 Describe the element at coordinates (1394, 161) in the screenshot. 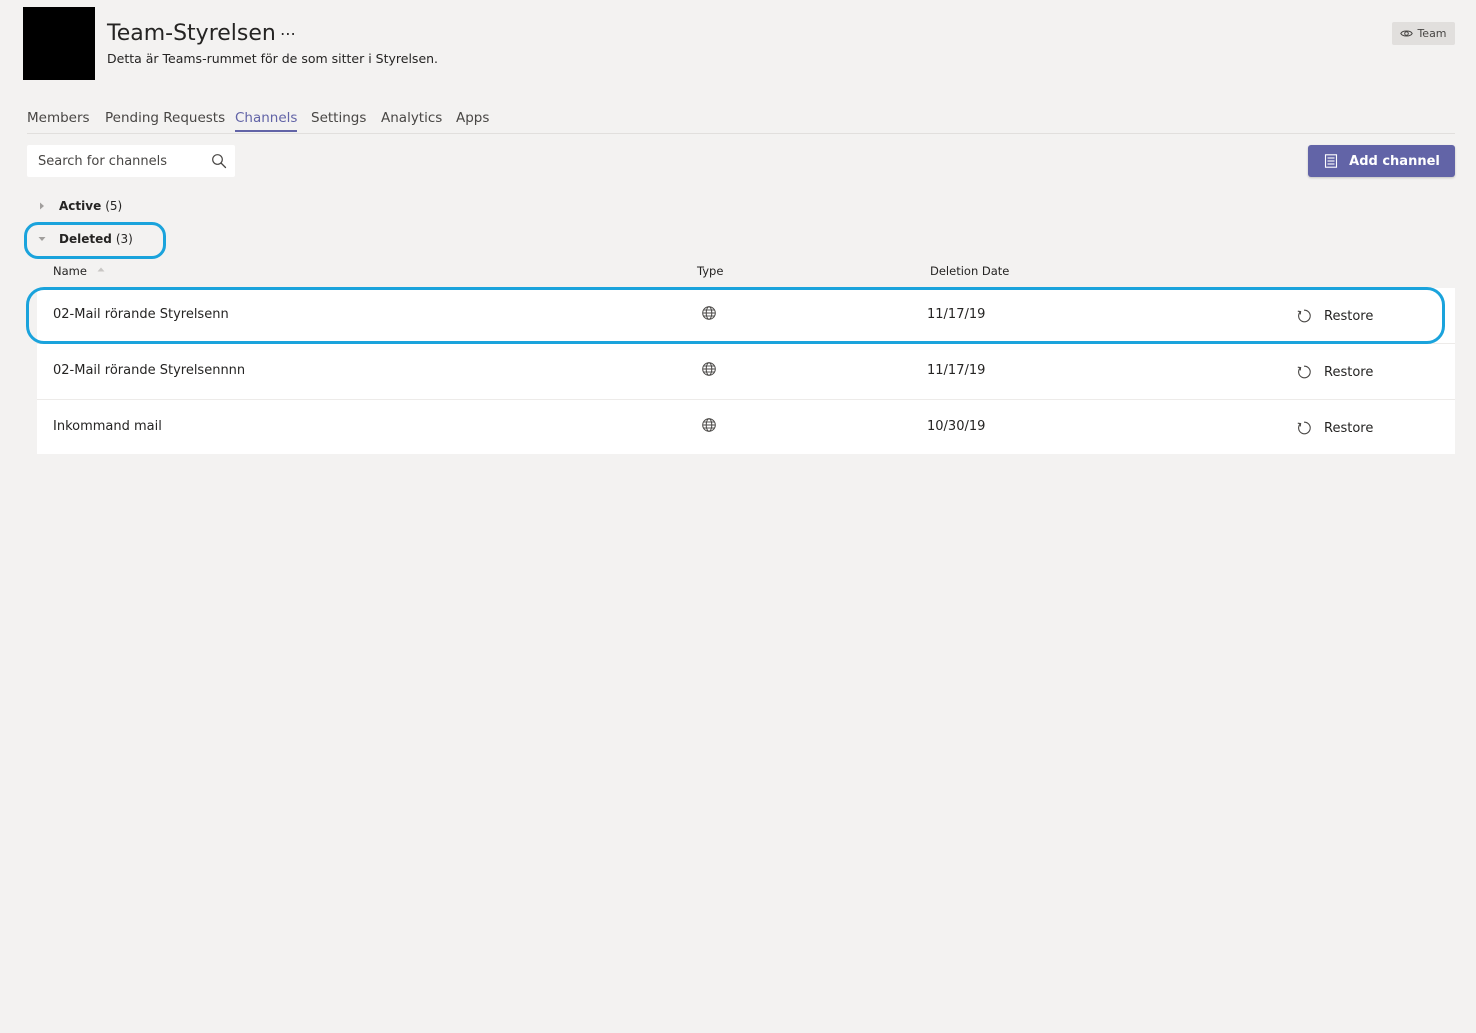

I see `add-channel-label: Add channel` at that location.